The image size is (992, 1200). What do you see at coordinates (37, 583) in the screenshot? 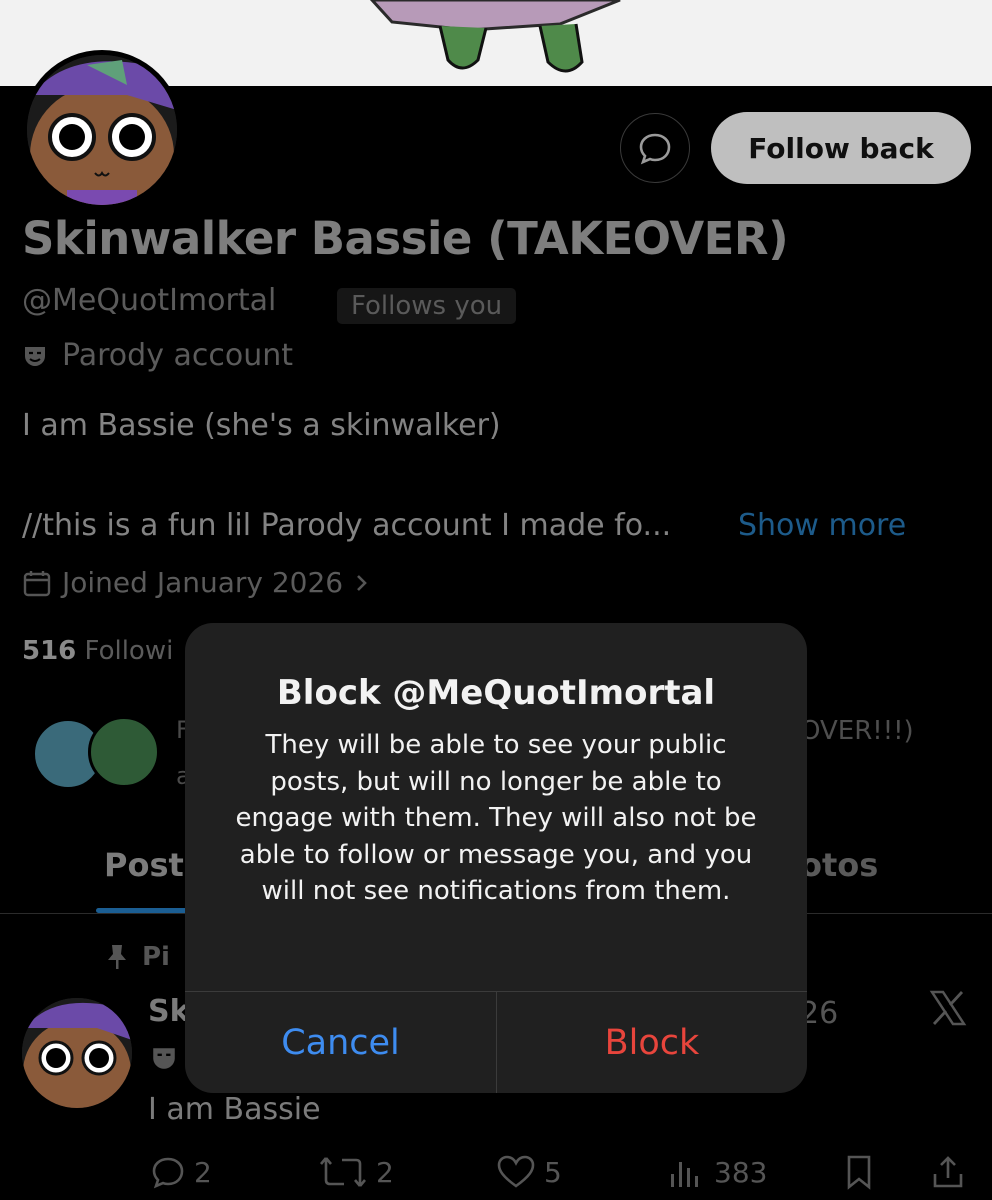
I see `calendar-icon` at bounding box center [37, 583].